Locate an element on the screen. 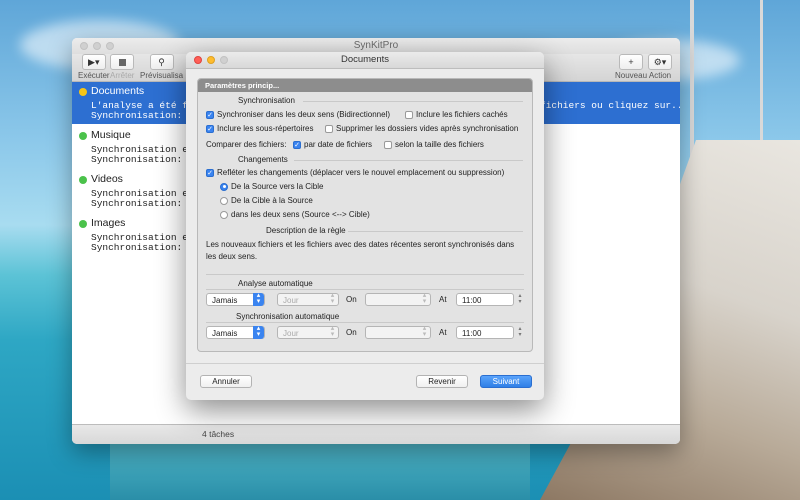 The height and width of the screenshot is (500, 800). at-label: At is located at coordinates (443, 299).